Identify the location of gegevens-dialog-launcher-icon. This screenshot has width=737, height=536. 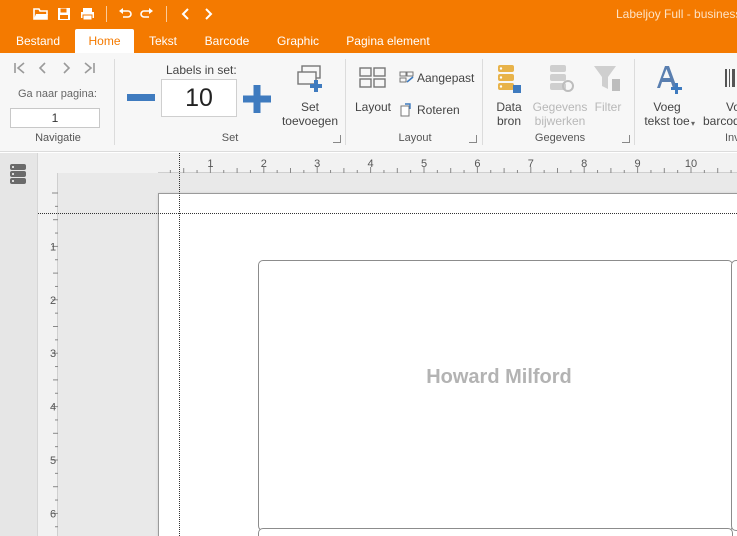
(626, 139).